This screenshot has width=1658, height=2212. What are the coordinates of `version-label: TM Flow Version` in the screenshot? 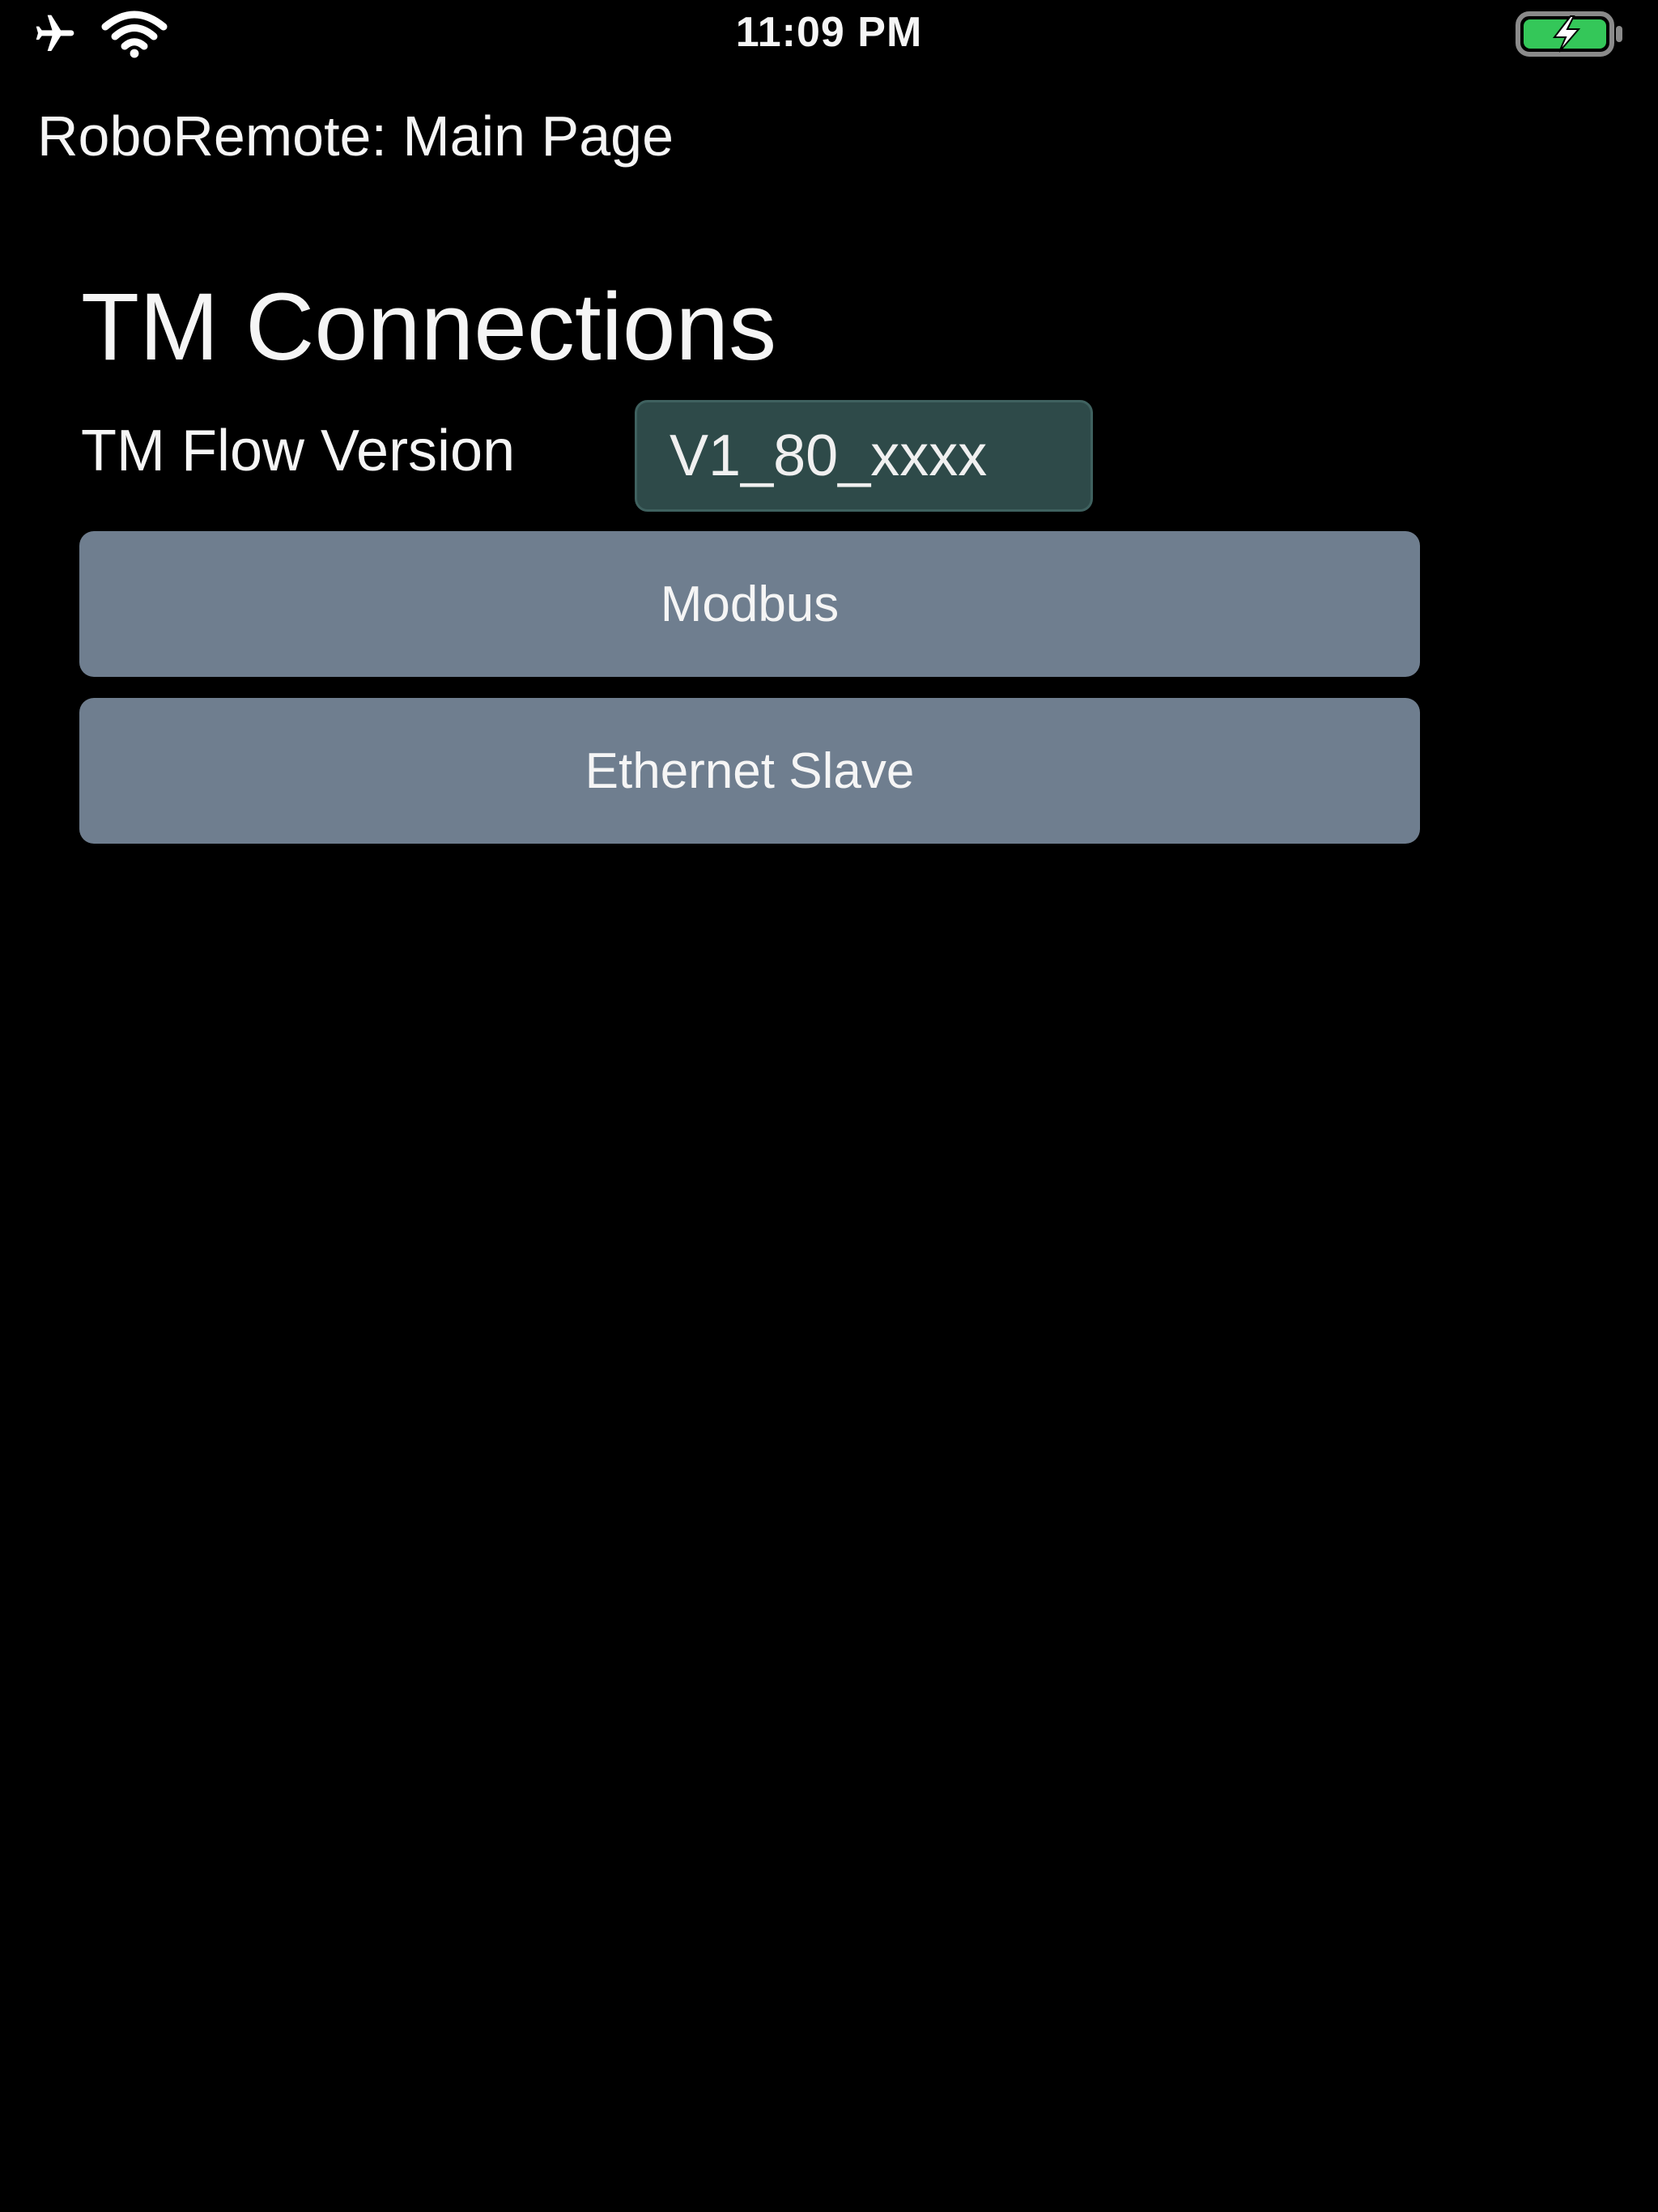 It's located at (298, 451).